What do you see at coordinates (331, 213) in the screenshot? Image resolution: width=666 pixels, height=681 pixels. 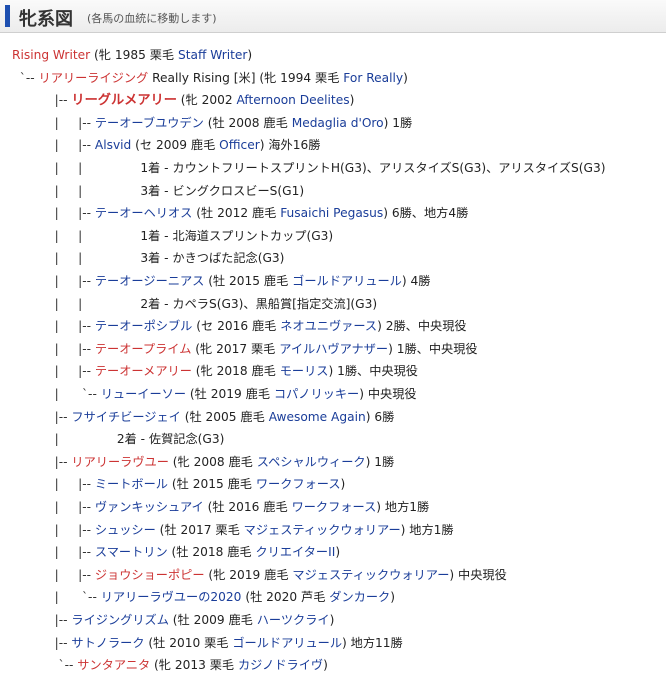 I see `horse-link: Fusaichi Pegasus` at bounding box center [331, 213].